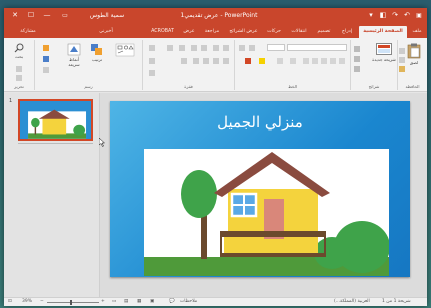 The image size is (431, 308). Describe the element at coordinates (402, 60) in the screenshot. I see `copy-icon` at that location.